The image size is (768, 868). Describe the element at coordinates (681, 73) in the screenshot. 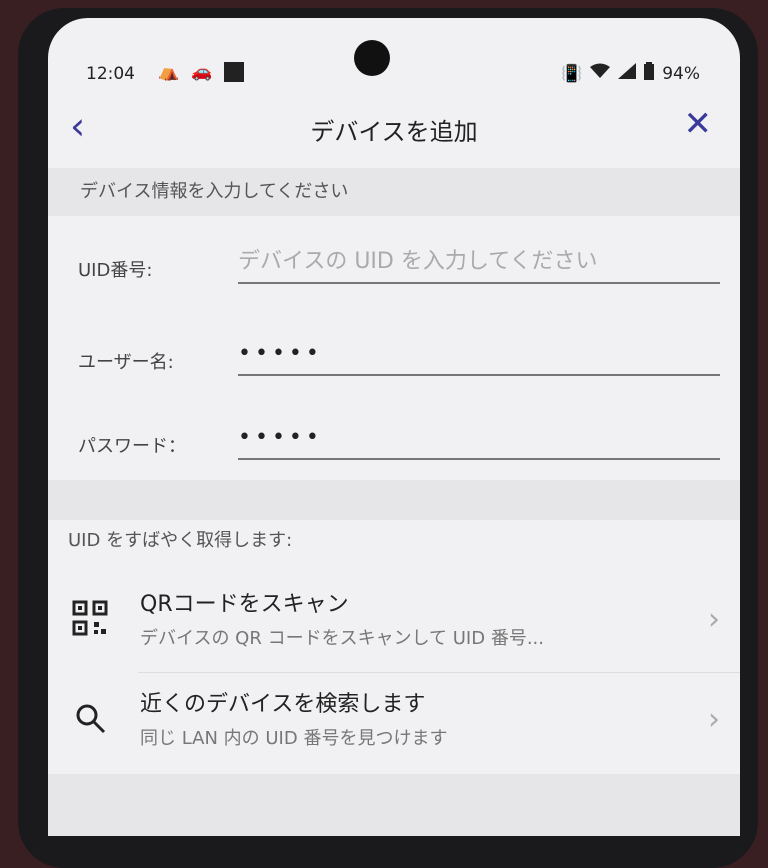

I see `battery-percent: 94%` at that location.